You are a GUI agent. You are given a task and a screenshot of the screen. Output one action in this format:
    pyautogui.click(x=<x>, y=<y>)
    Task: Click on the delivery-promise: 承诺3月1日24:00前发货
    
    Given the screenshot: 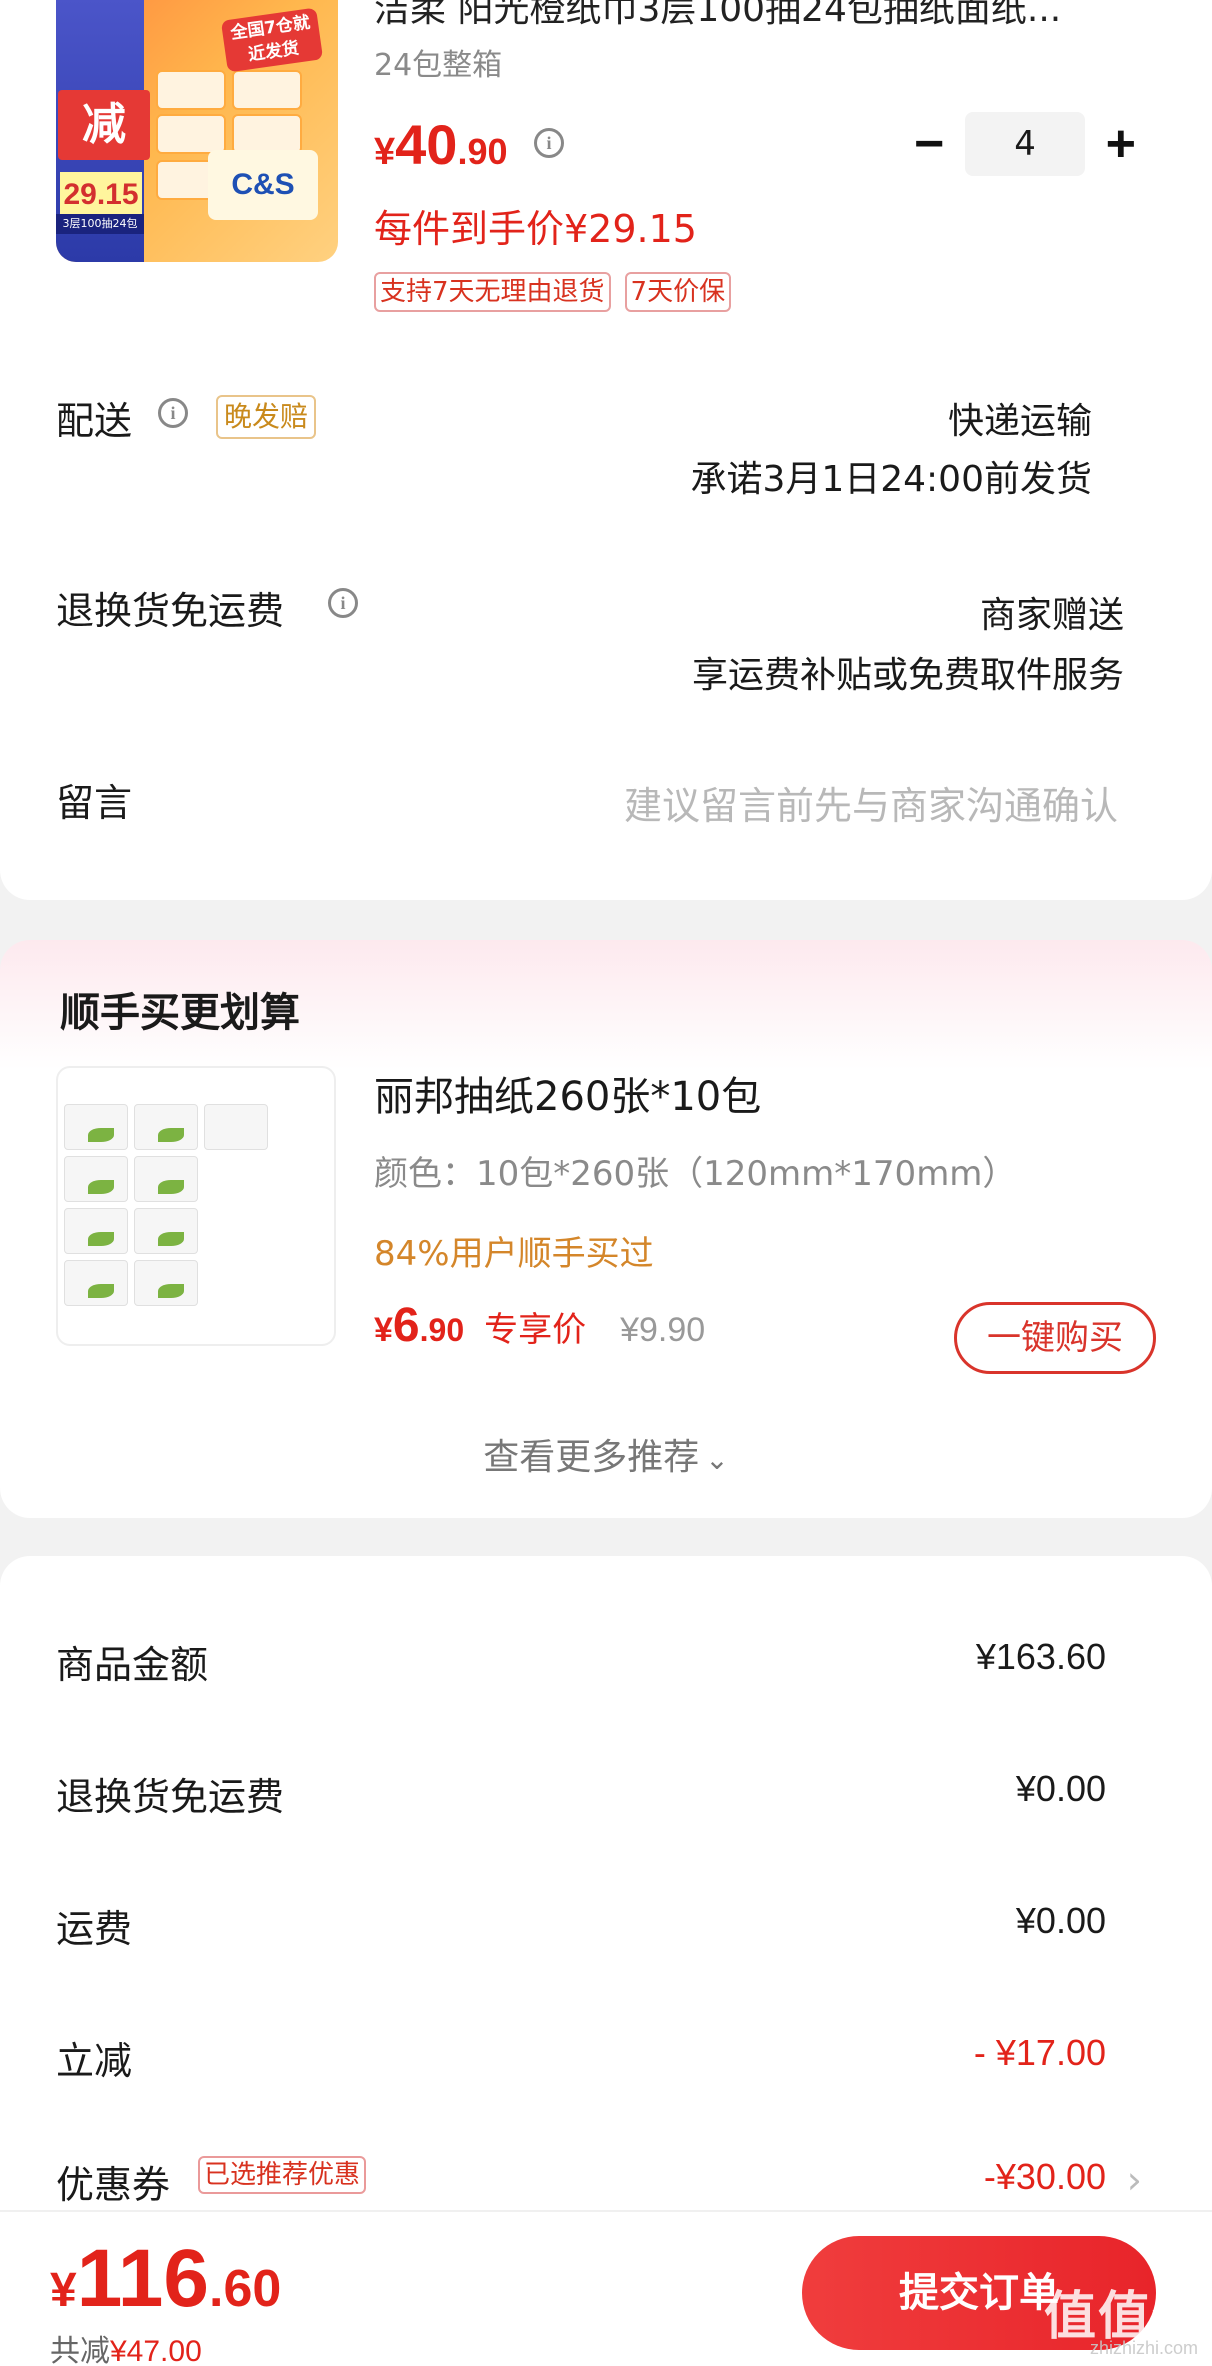 What is the action you would take?
    pyautogui.click(x=891, y=476)
    